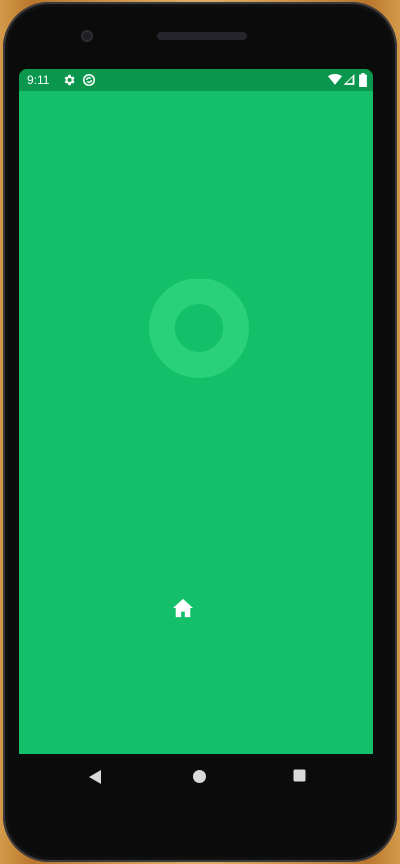  I want to click on sync-circle-icon, so click(89, 81).